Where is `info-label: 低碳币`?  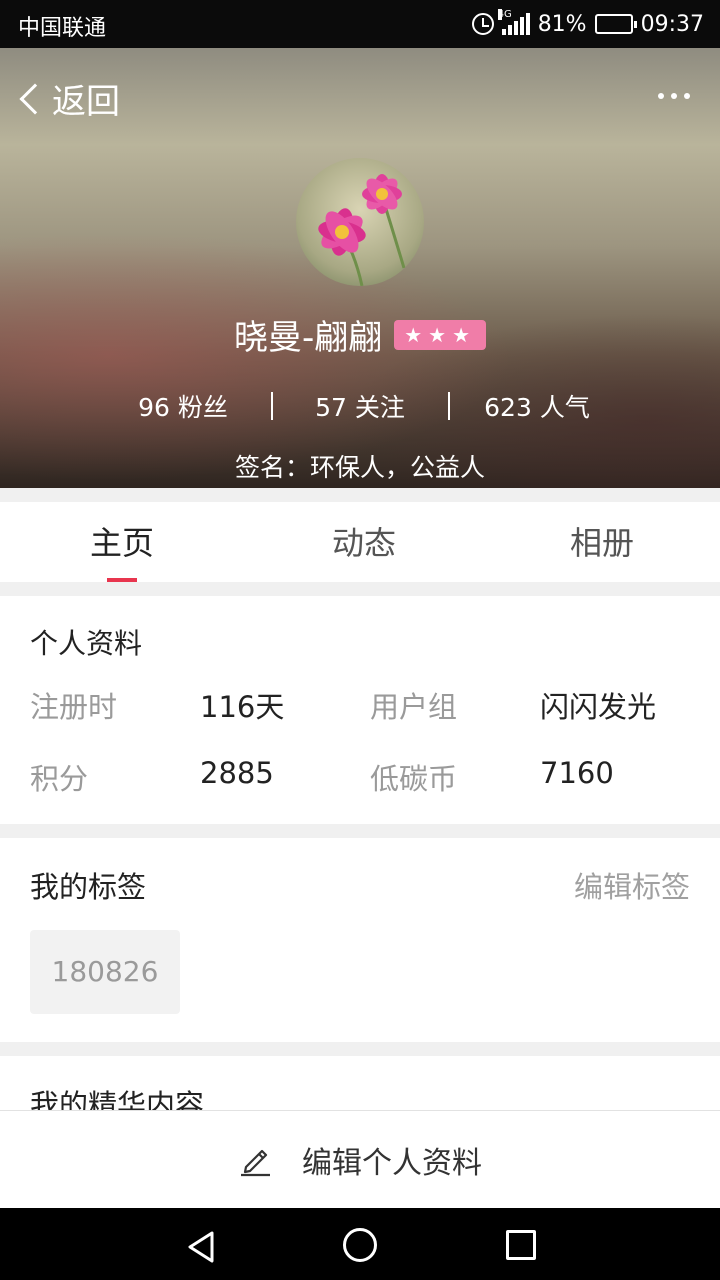
info-label: 低碳币 is located at coordinates (414, 779).